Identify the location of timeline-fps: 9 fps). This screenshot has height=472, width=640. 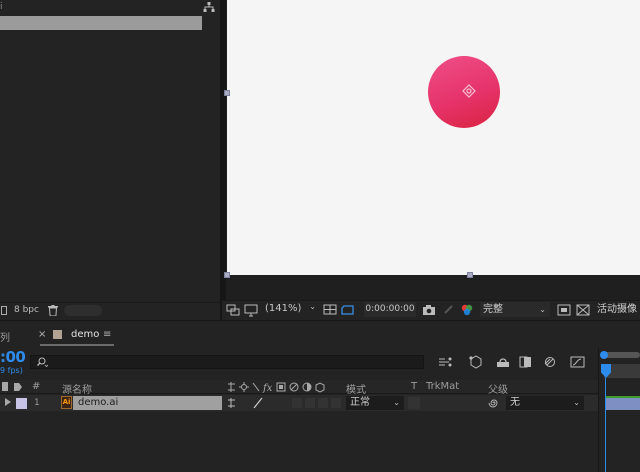
(11, 370).